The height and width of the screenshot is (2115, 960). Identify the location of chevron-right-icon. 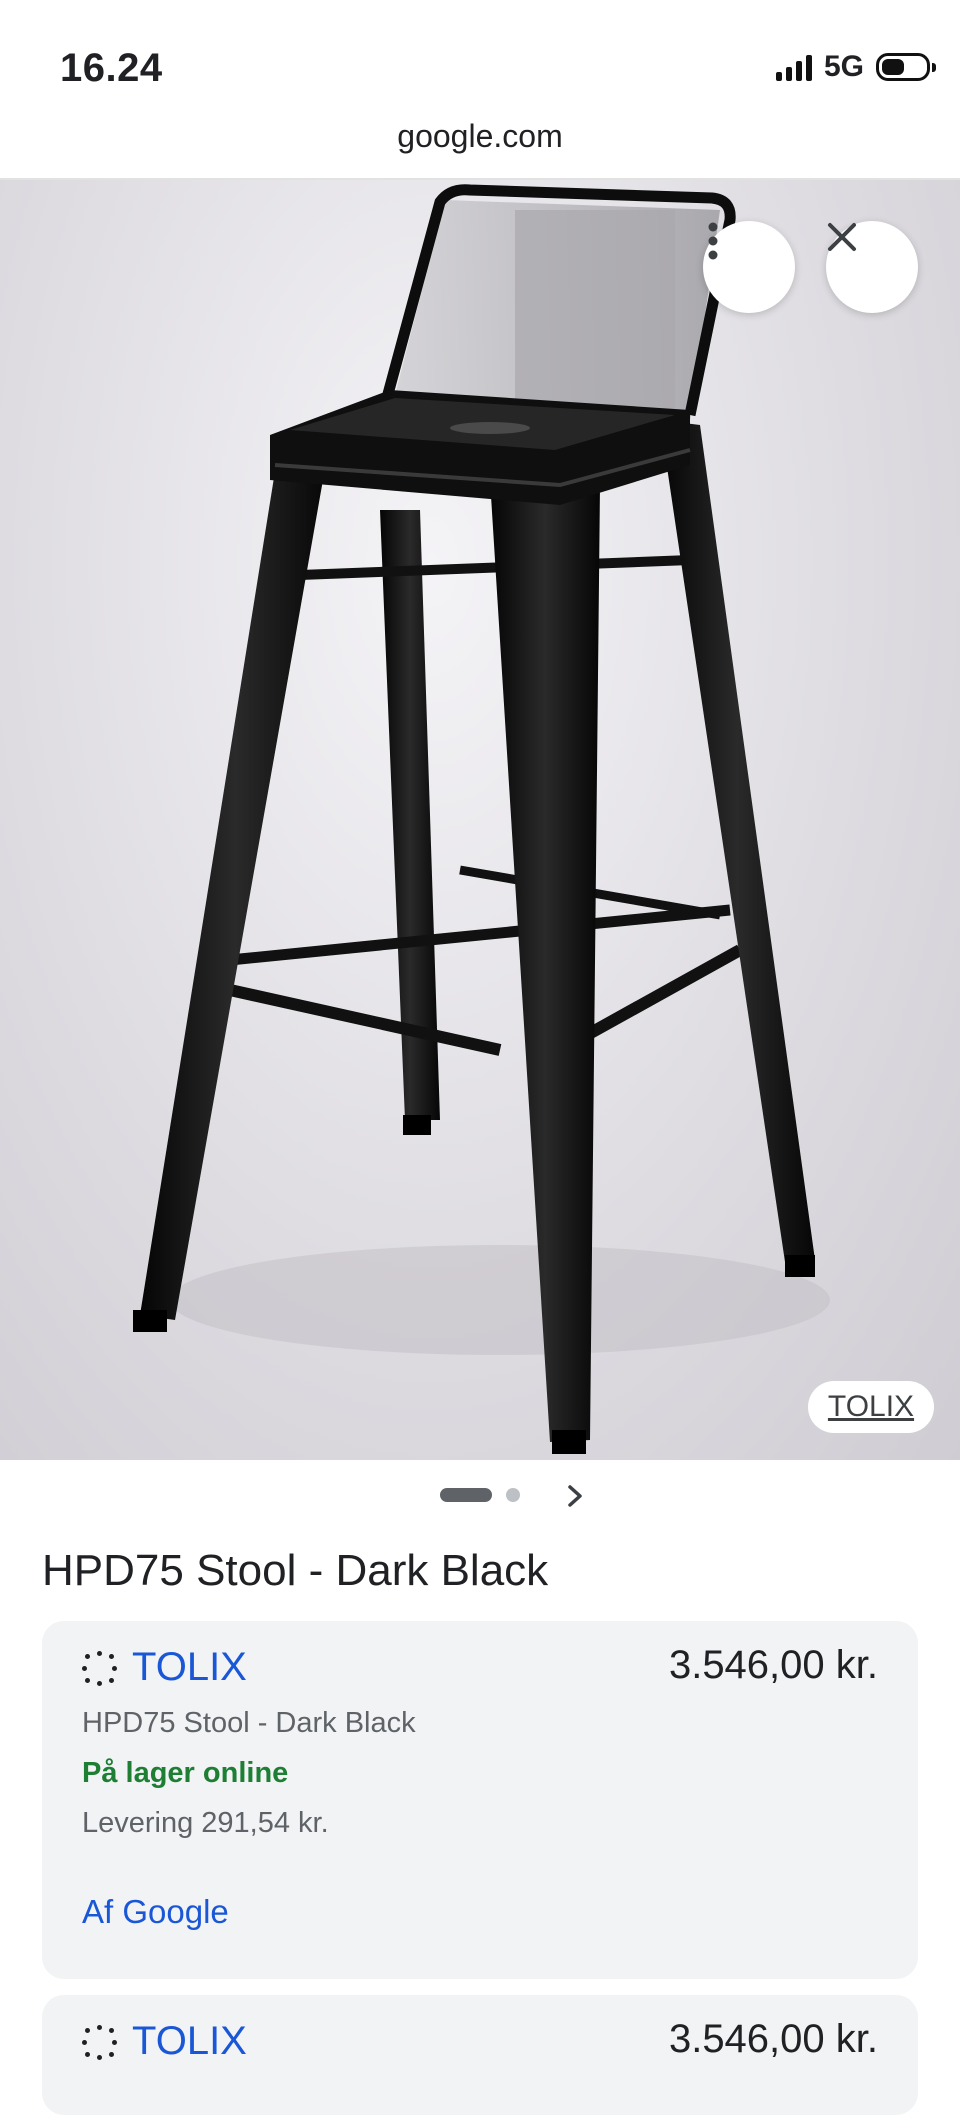
(575, 1496).